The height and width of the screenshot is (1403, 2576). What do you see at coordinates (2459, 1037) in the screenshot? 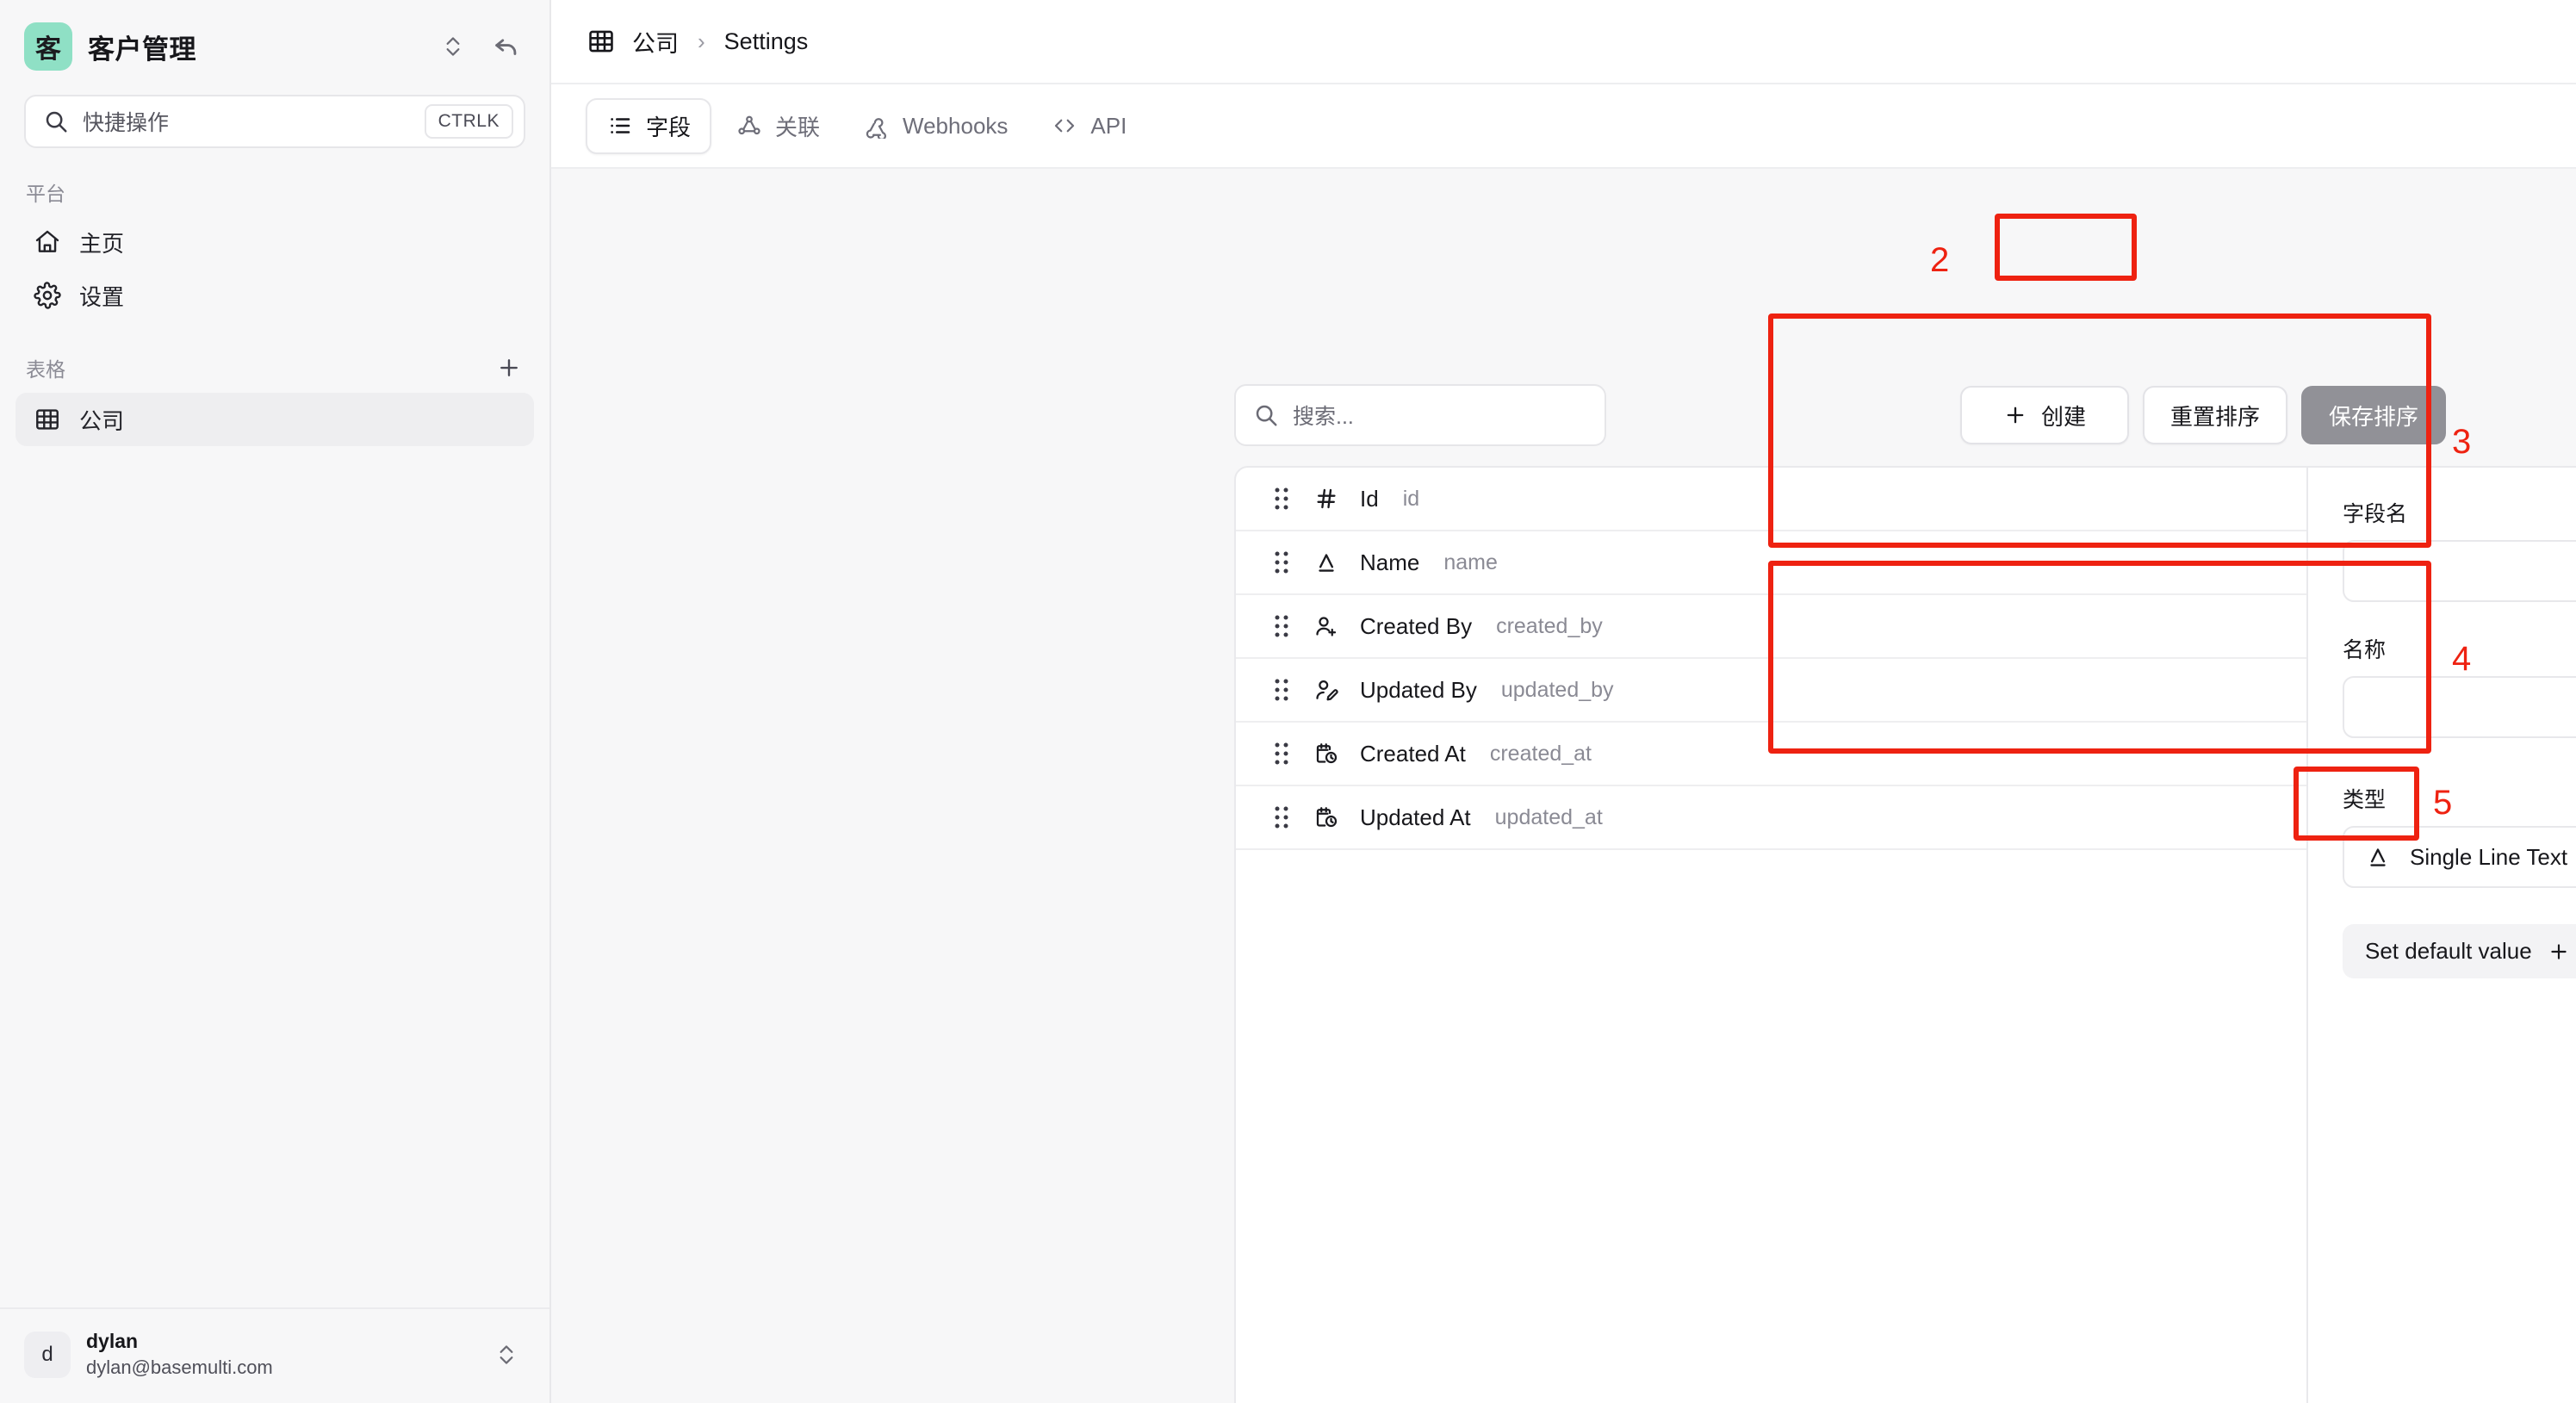
I see `form-actions: 重置 保存` at bounding box center [2459, 1037].